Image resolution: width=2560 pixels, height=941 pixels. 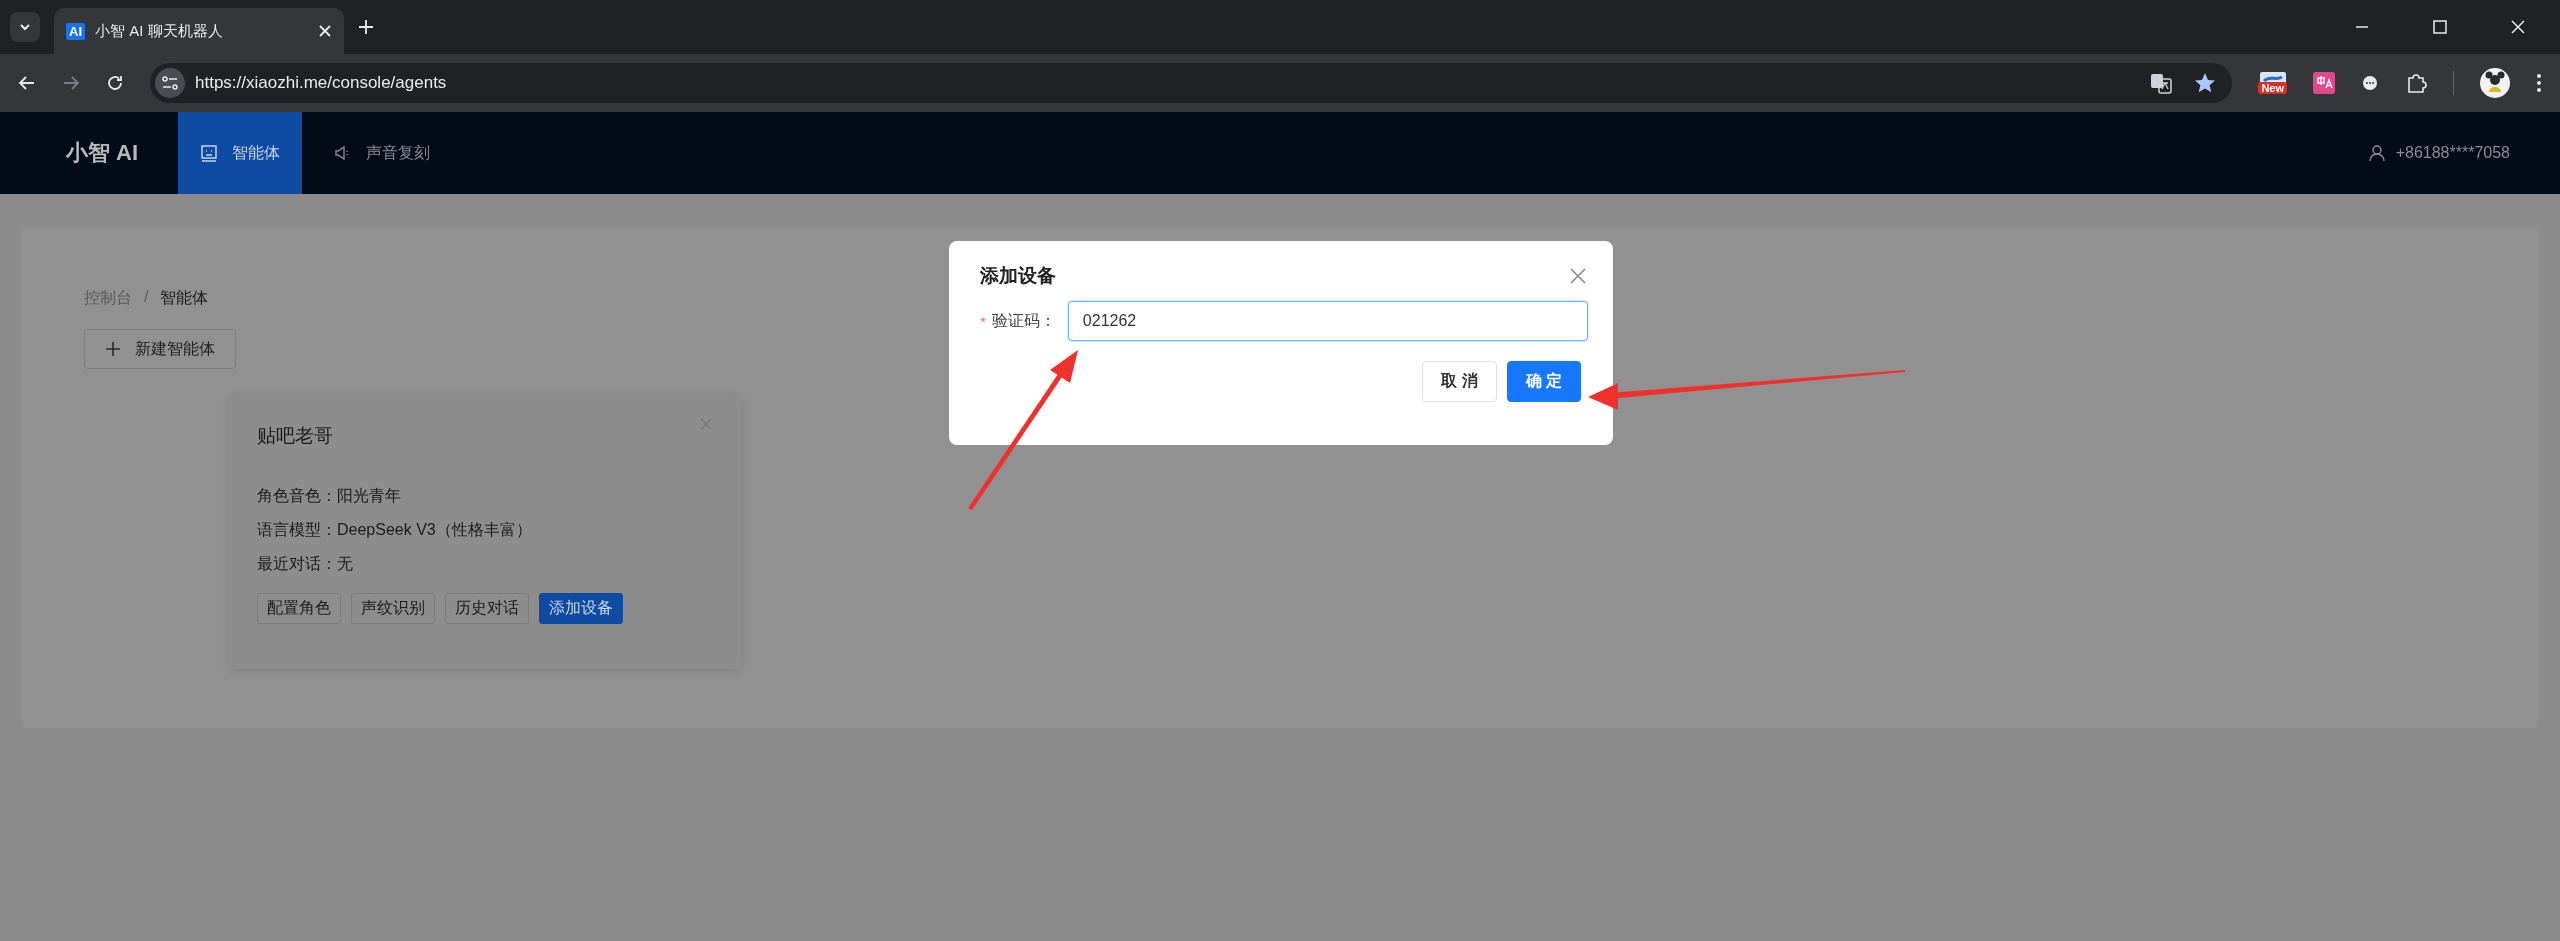 What do you see at coordinates (983, 321) in the screenshot?
I see `required-mark: *` at bounding box center [983, 321].